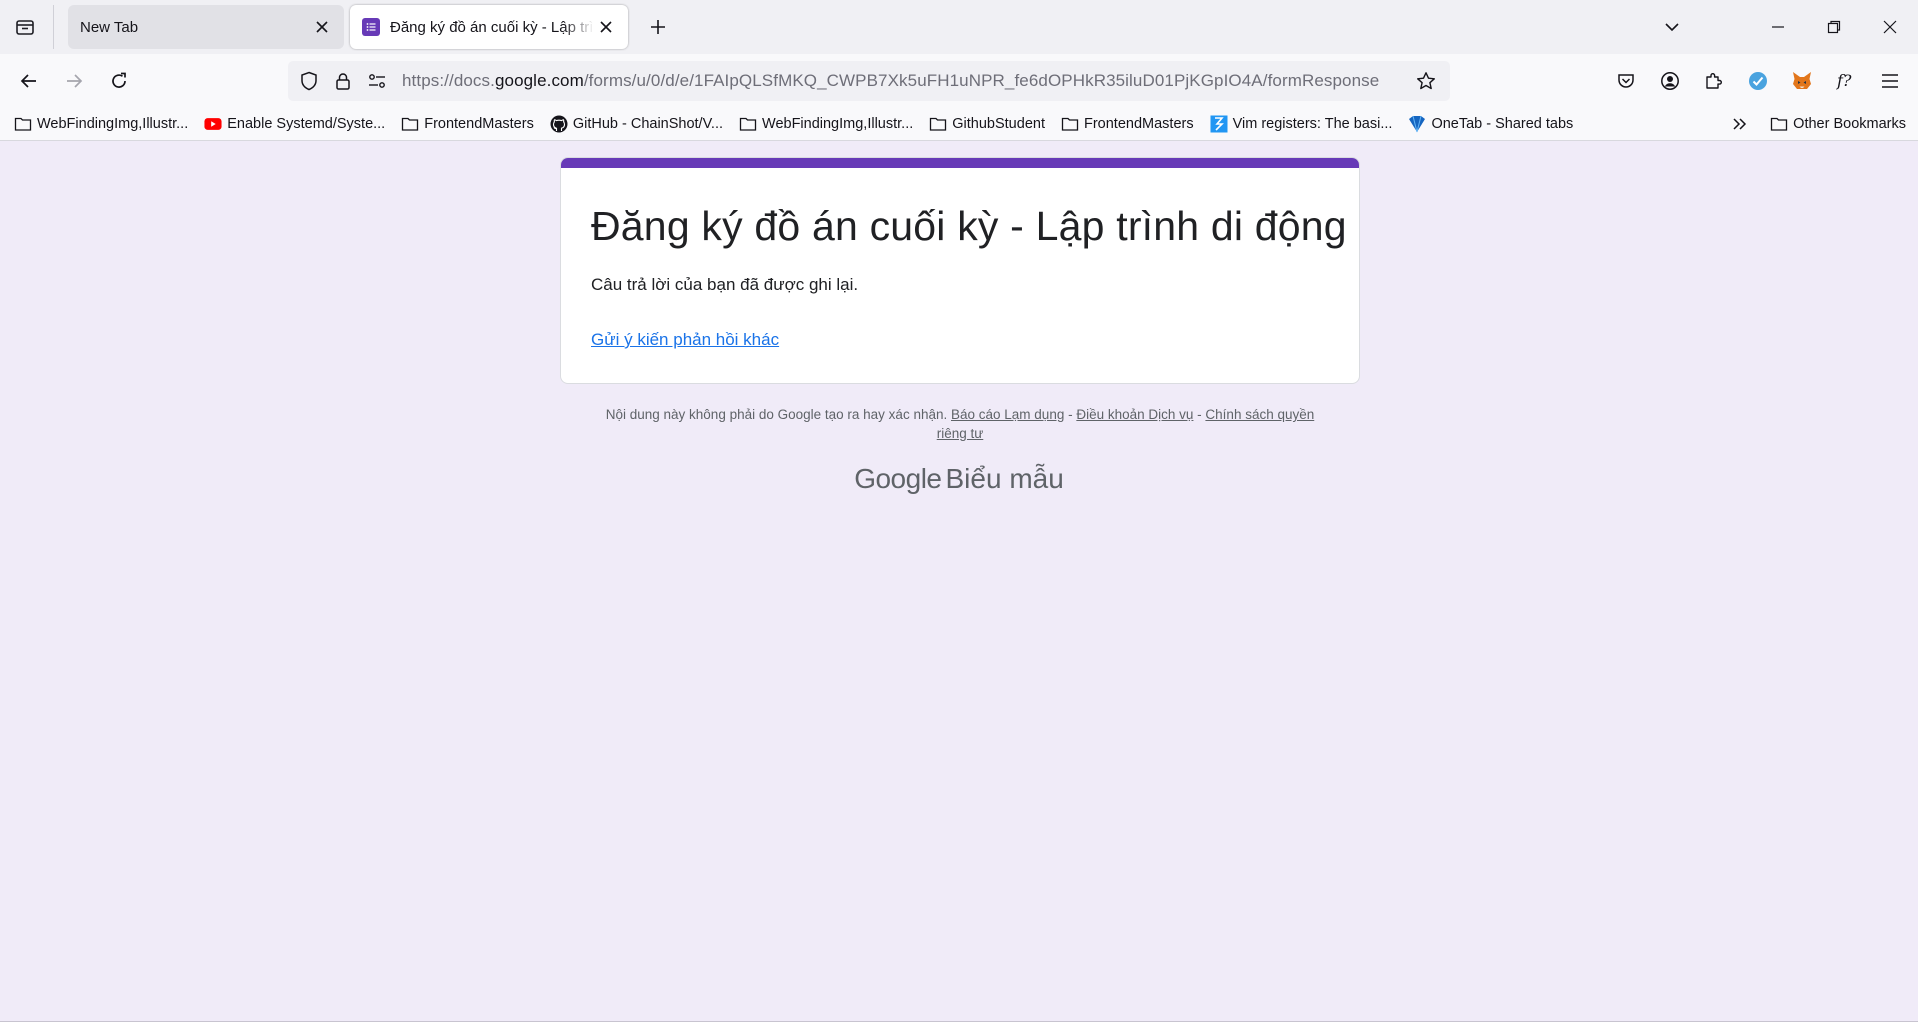 Image resolution: width=1918 pixels, height=1022 pixels. Describe the element at coordinates (1890, 81) in the screenshot. I see `hamburger-menu-icon` at that location.